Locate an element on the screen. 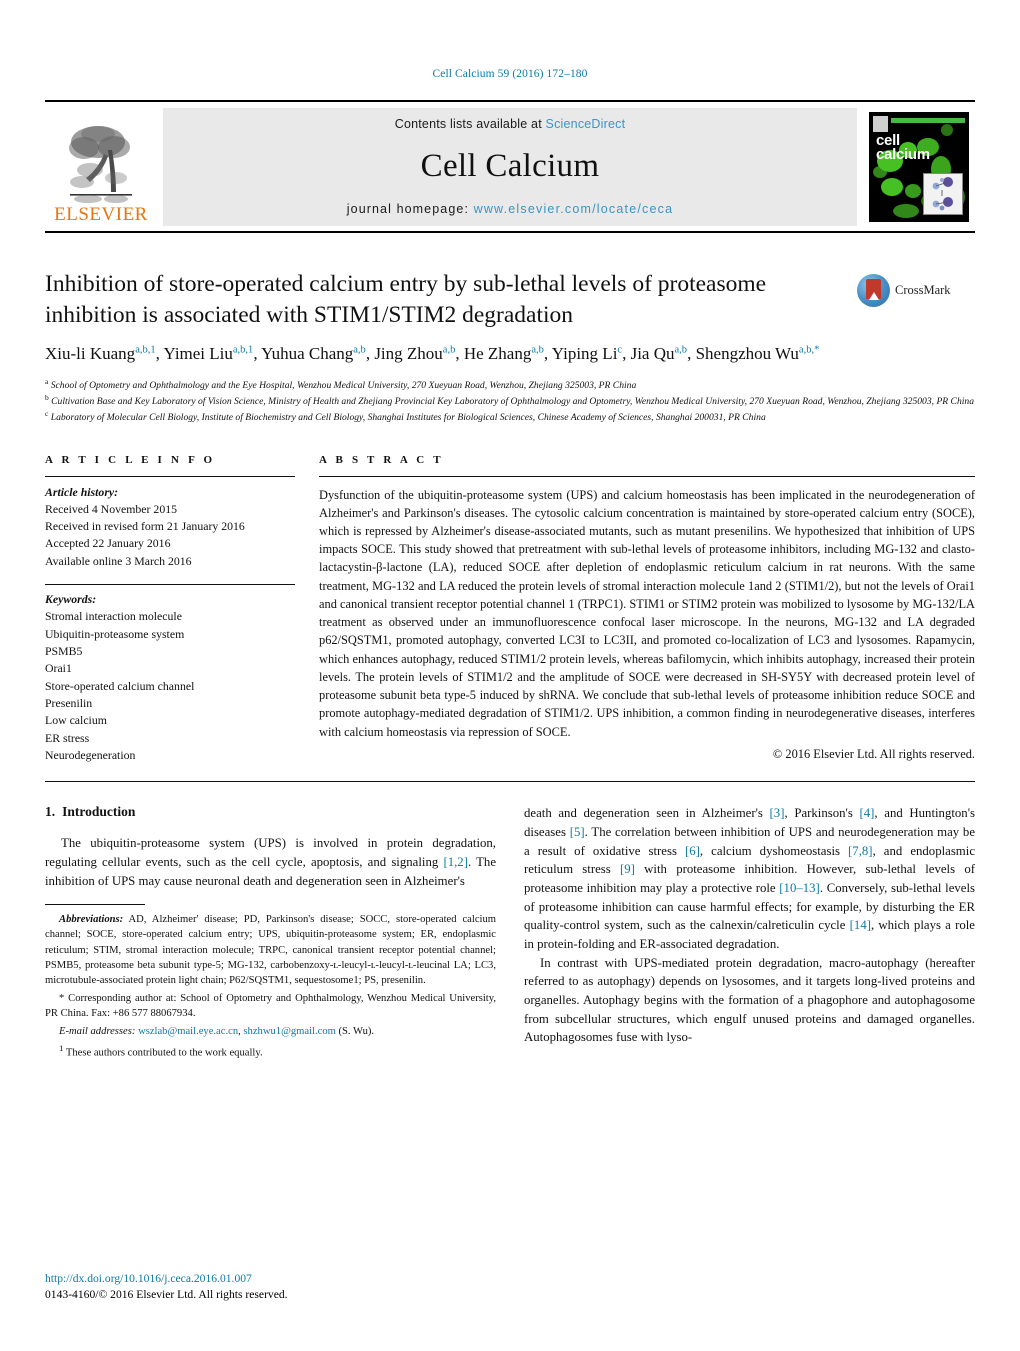  keyword-item: Low calcium is located at coordinates (76, 720).